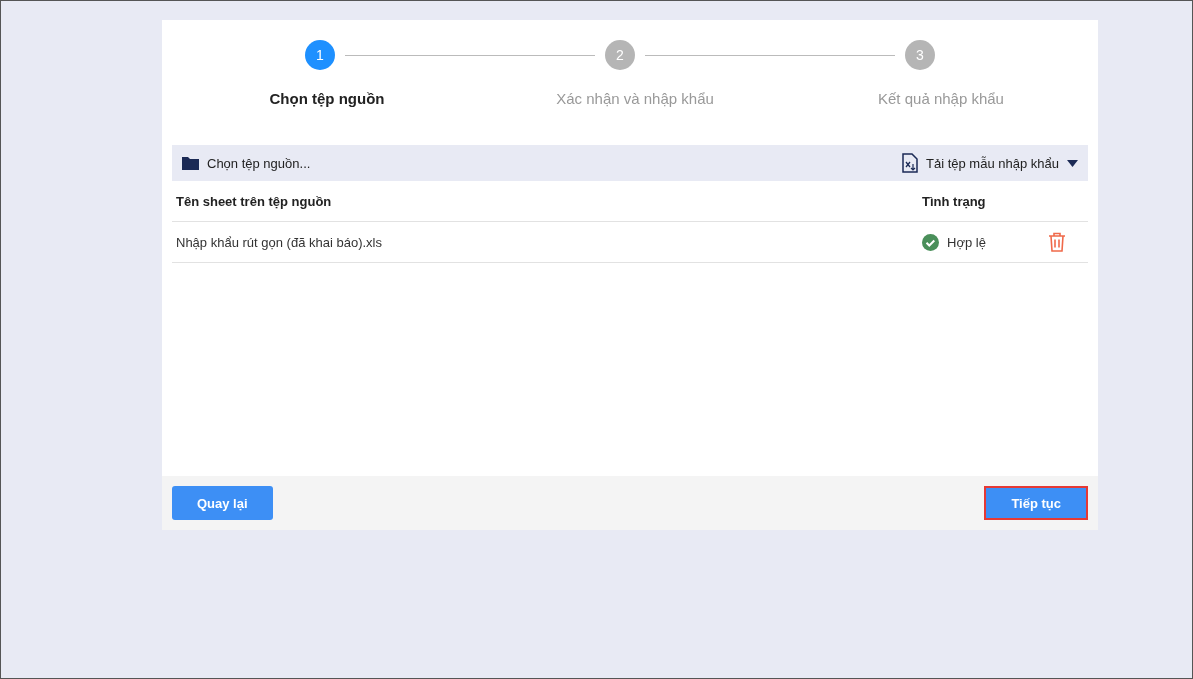 The image size is (1193, 679). I want to click on step-number: 3, so click(920, 55).